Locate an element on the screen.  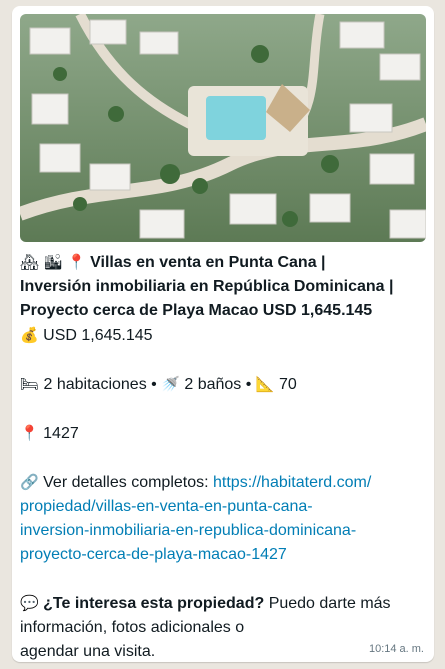
ruler-icon: 📐 is located at coordinates (265, 384).